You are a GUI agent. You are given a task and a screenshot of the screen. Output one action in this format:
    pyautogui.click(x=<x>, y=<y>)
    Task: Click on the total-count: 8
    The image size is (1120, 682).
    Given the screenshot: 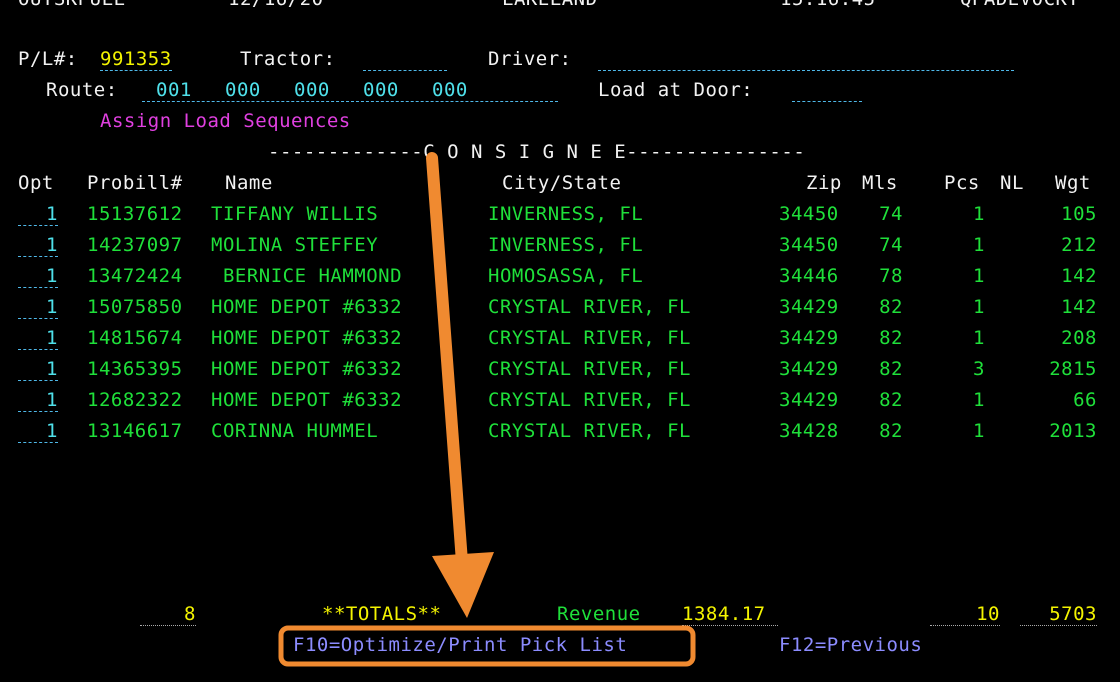 What is the action you would take?
    pyautogui.click(x=168, y=614)
    